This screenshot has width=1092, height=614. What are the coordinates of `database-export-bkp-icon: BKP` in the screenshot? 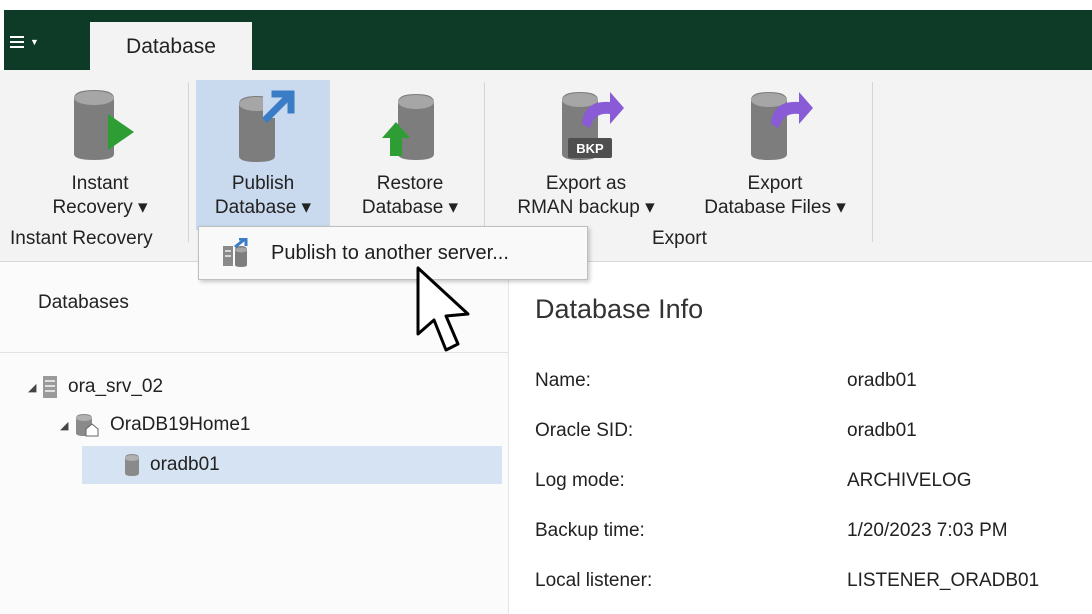 It's located at (593, 126).